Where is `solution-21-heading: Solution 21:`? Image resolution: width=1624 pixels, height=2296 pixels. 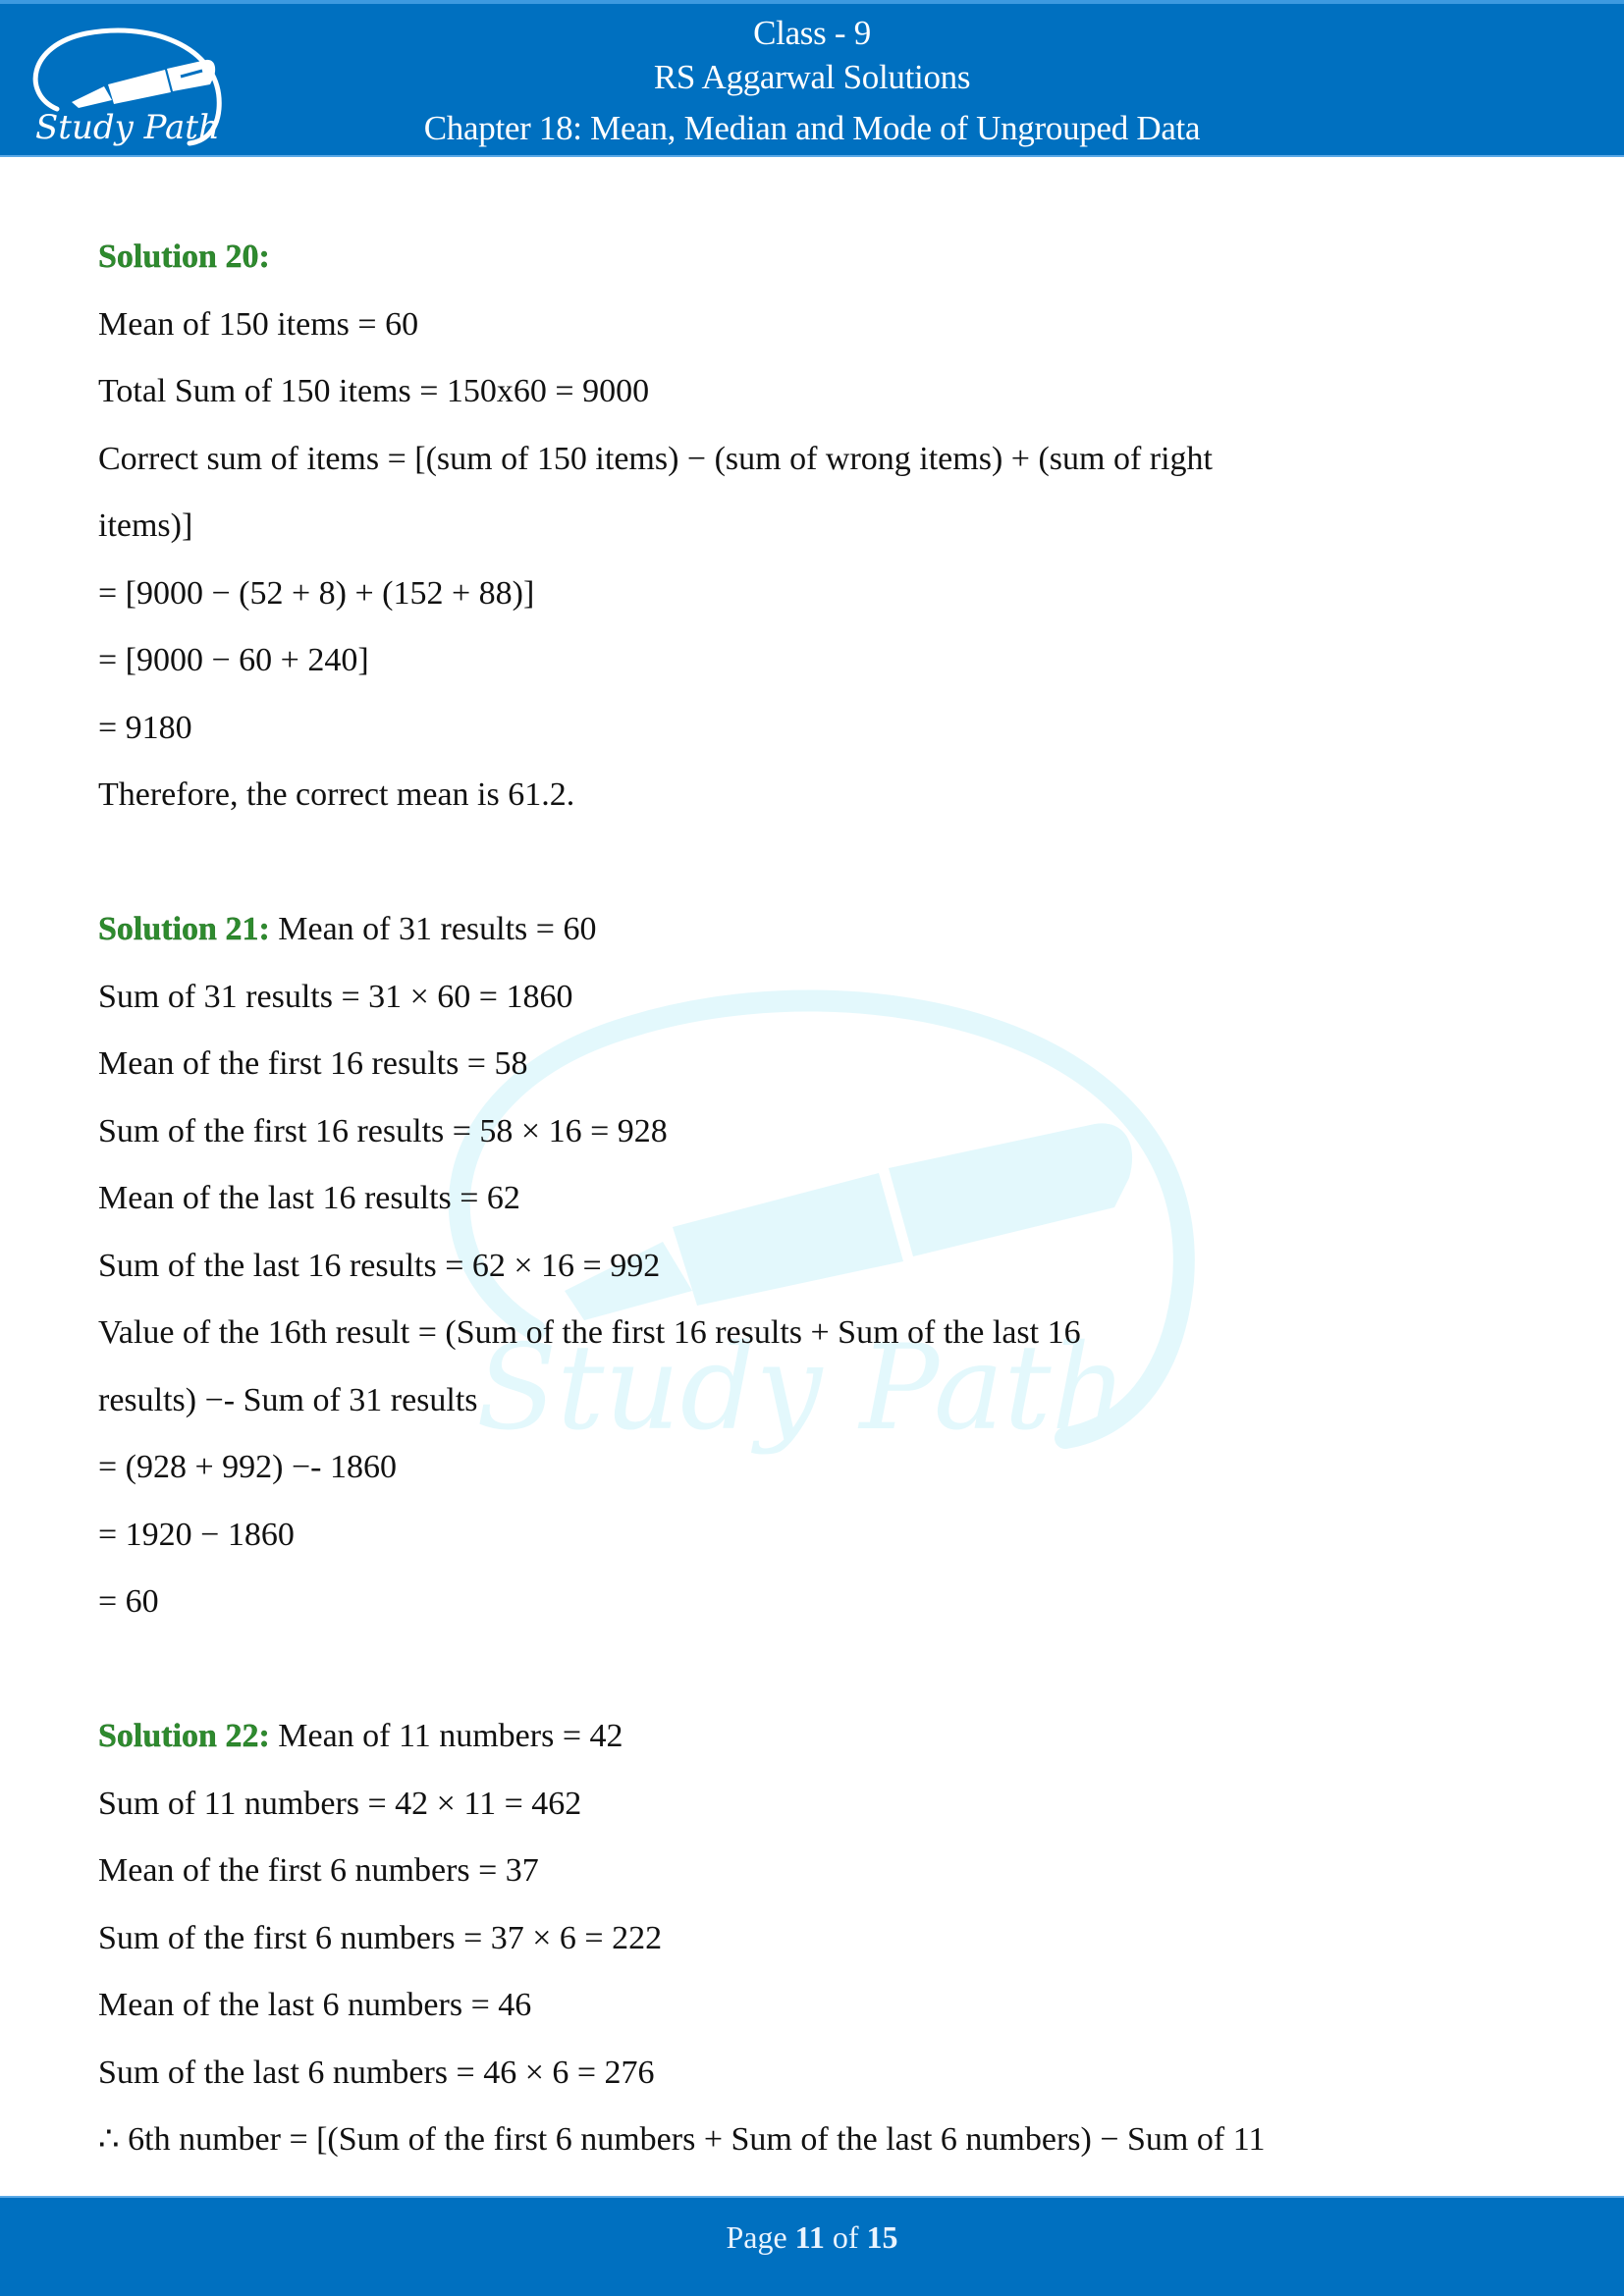
solution-21-heading: Solution 21: is located at coordinates (184, 929).